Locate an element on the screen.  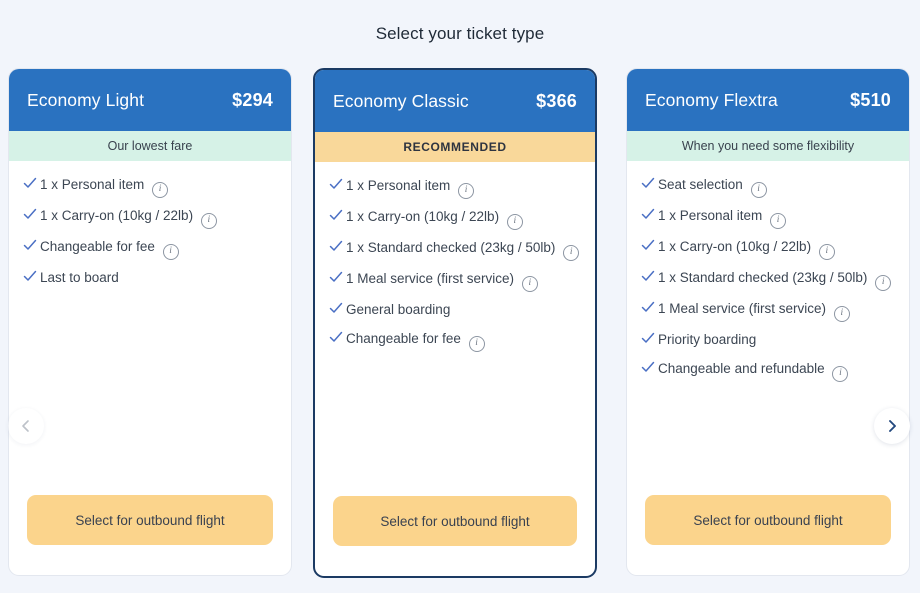
chevron-right-icon is located at coordinates (892, 426).